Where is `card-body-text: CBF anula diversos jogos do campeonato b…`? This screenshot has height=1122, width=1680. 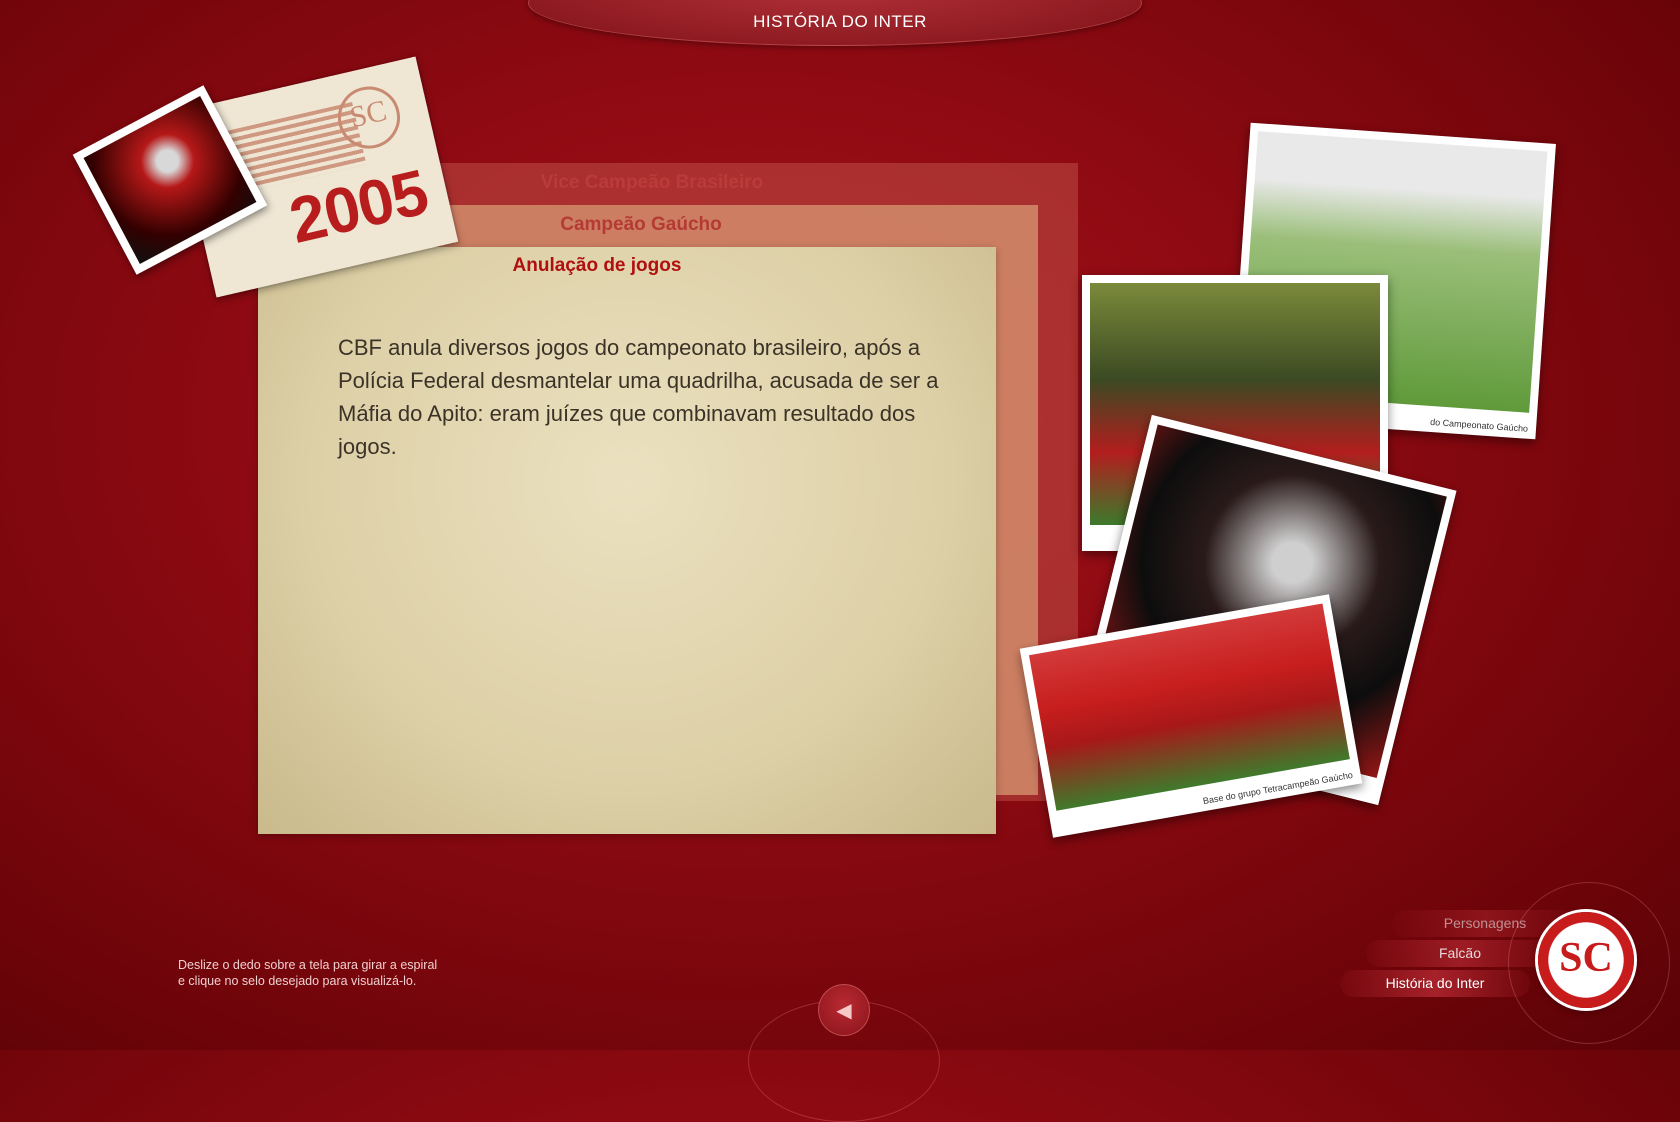
card-body-text: CBF anula diversos jogos do campeonato b… is located at coordinates (638, 397).